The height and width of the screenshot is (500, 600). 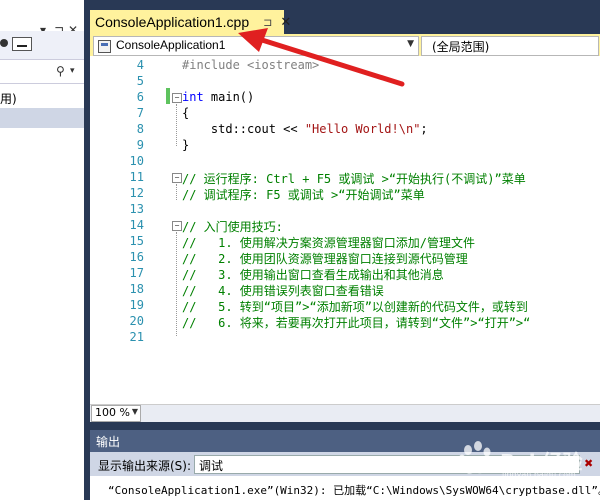 I want to click on code-text: }, so click(x=186, y=145).